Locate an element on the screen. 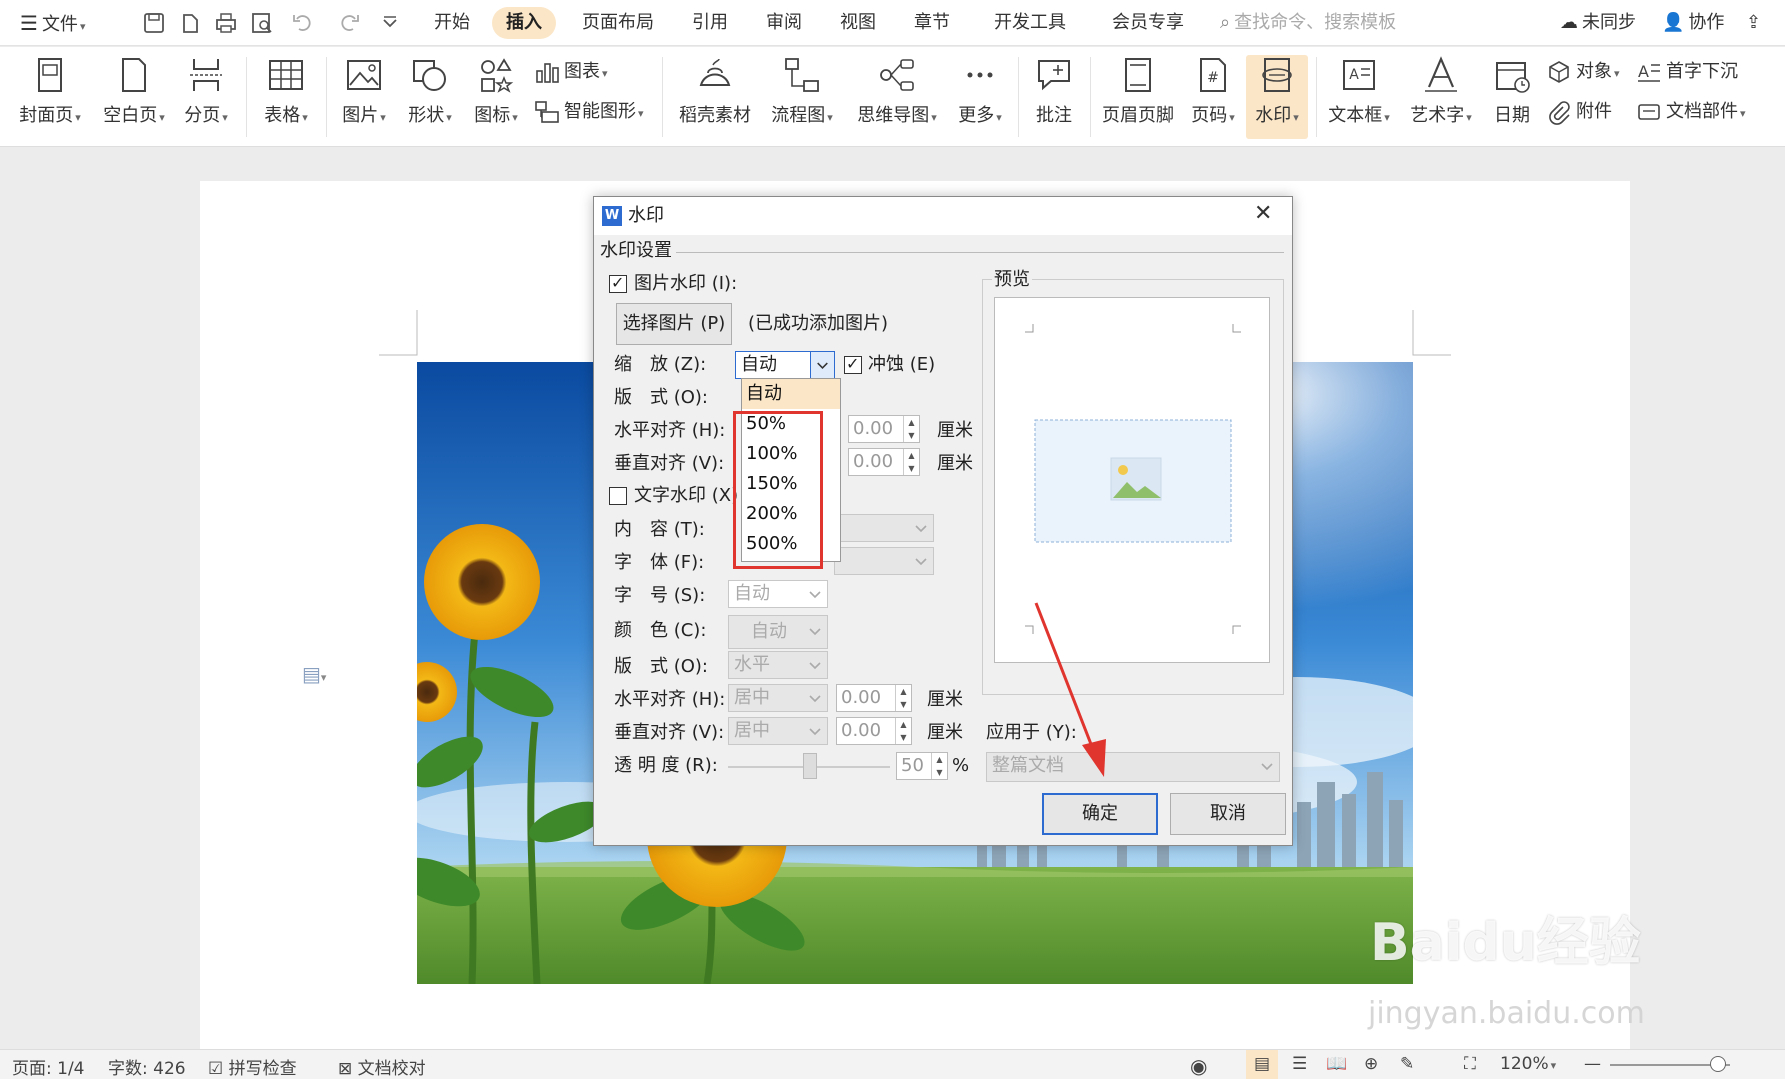 The width and height of the screenshot is (1785, 1079). page-number-button: # 页码 ▾ is located at coordinates (1213, 91).